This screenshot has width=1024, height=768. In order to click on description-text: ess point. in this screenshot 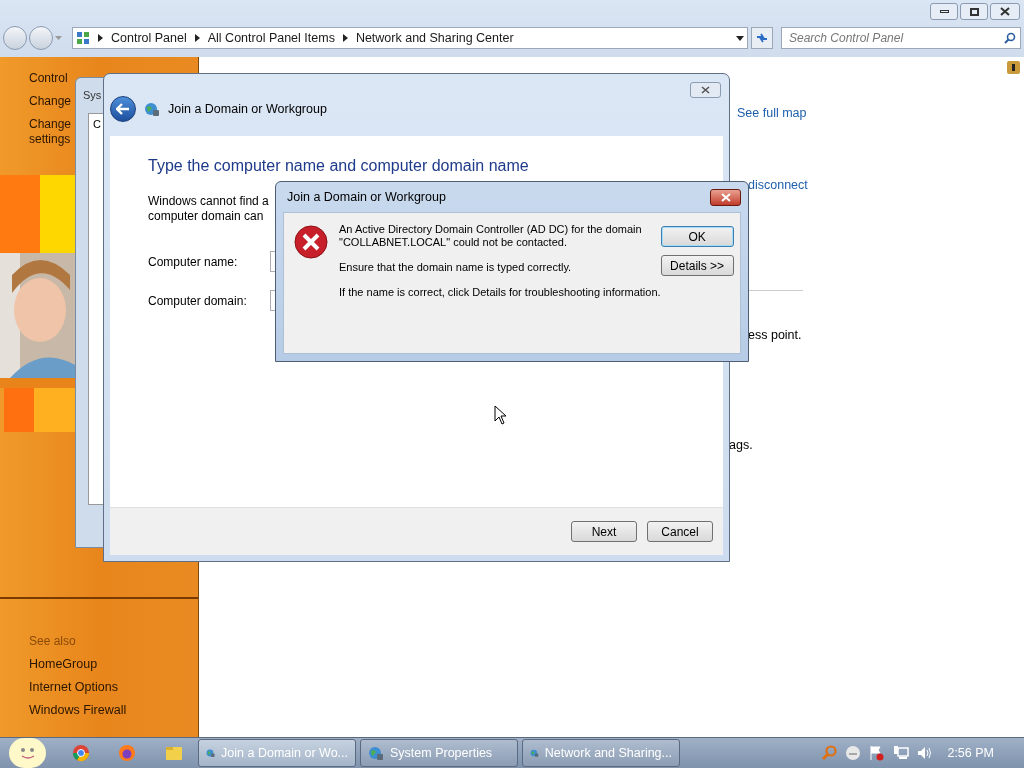, I will do `click(775, 335)`.